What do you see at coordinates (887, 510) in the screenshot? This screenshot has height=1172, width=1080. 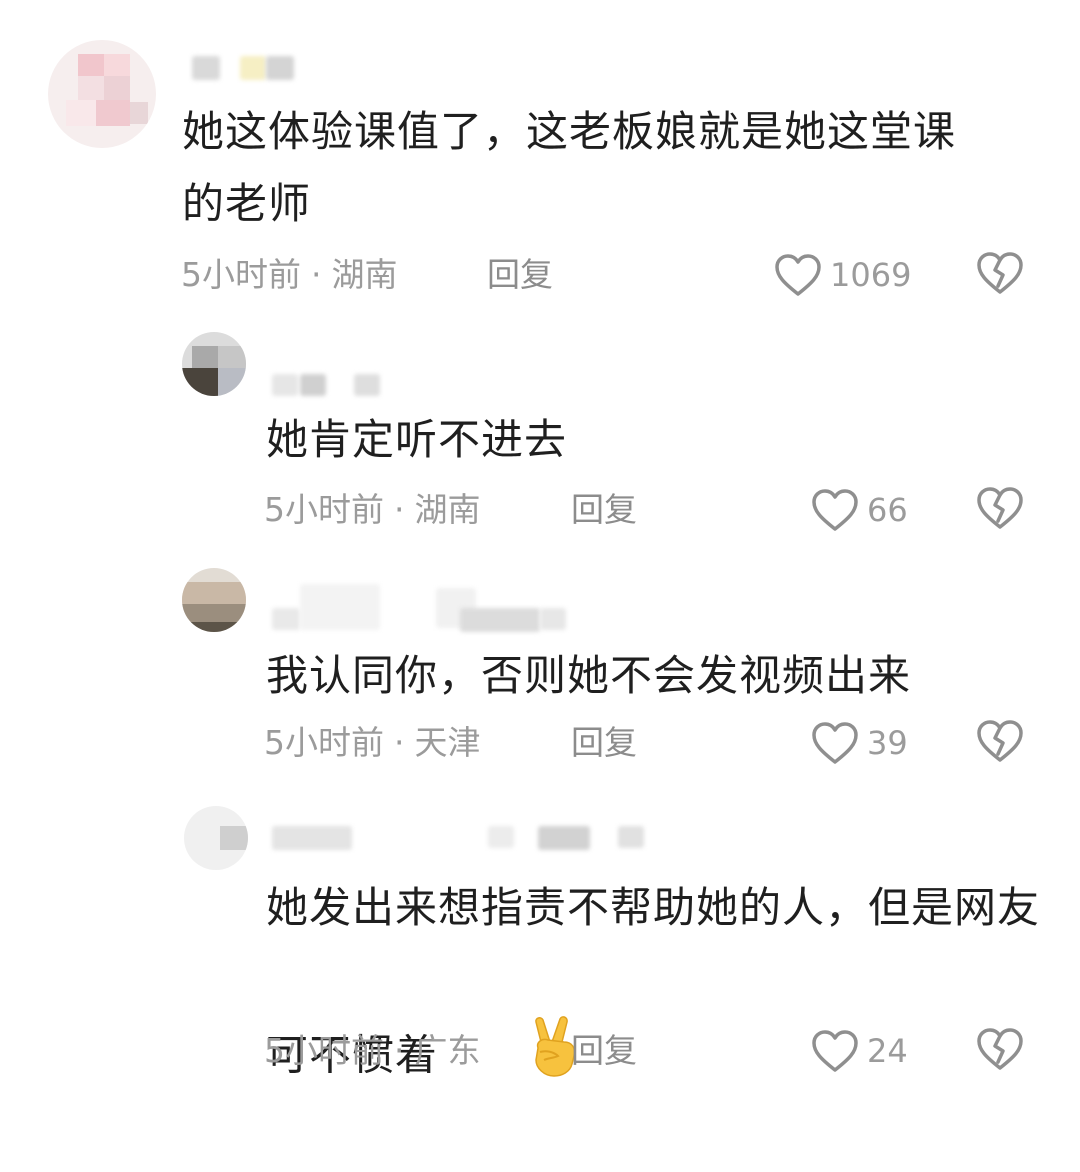 I see `like-count: 66` at bounding box center [887, 510].